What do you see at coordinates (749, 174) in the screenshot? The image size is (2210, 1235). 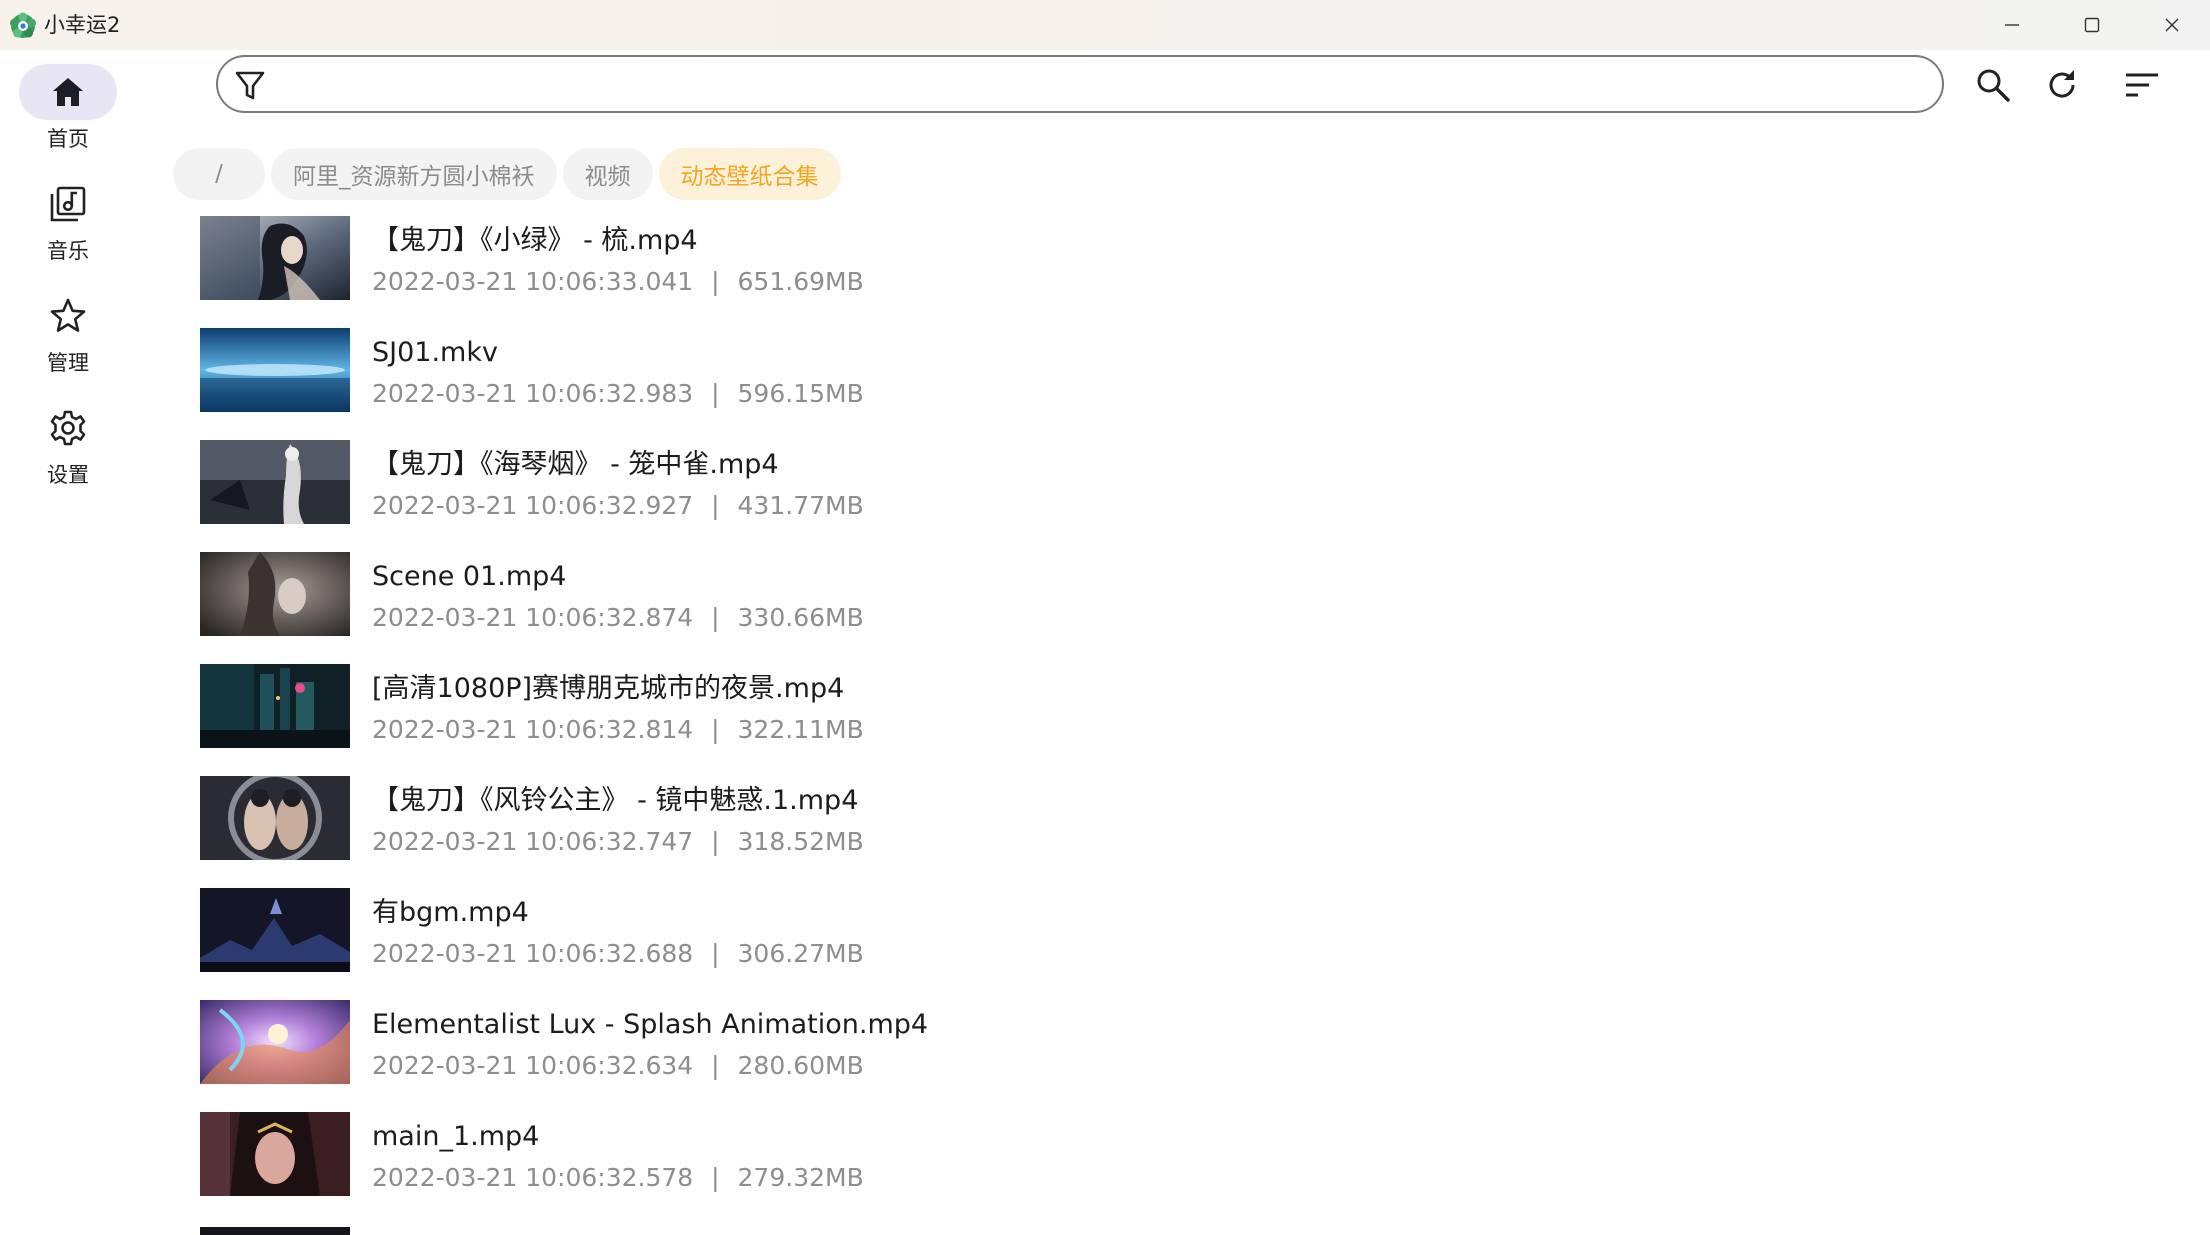 I see `breadcrumb-current: 动态壁纸合集` at bounding box center [749, 174].